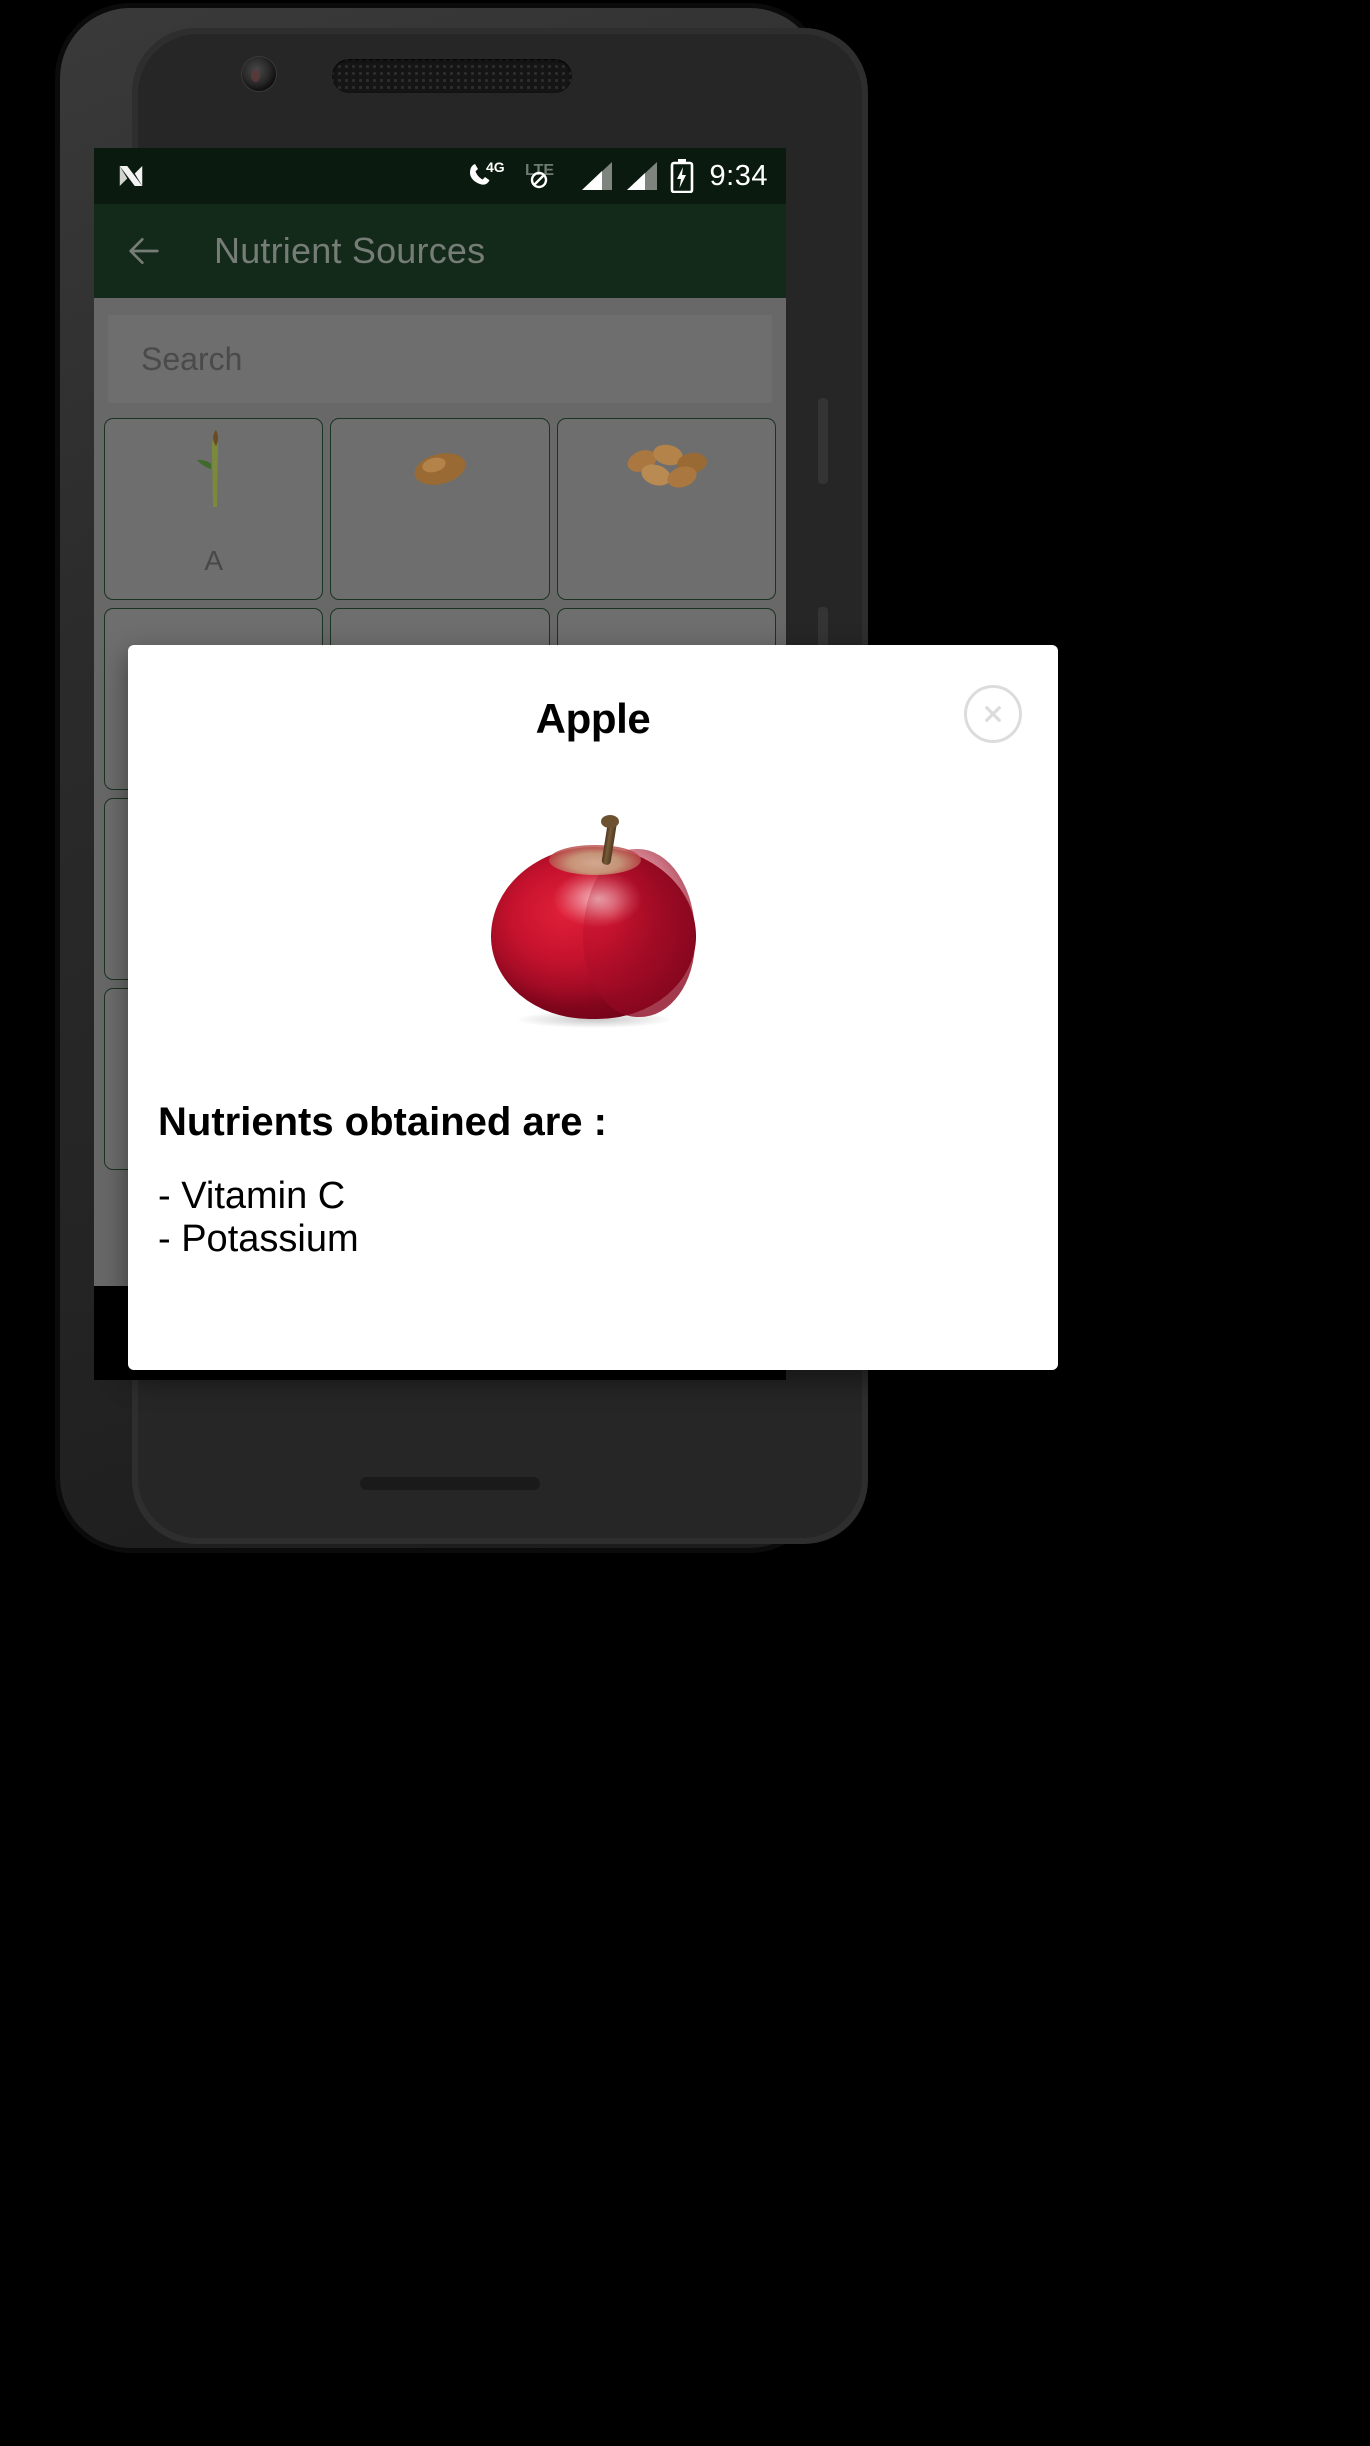 This screenshot has height=2446, width=1370. Describe the element at coordinates (489, 176) in the screenshot. I see `phone-4g-icon: 4G` at that location.